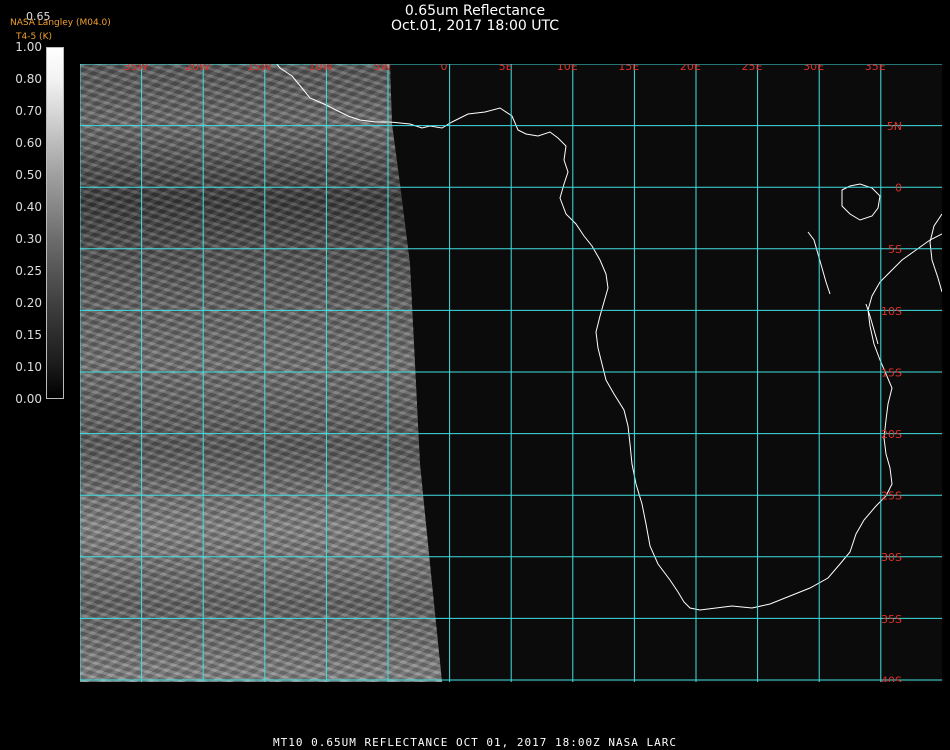  Describe the element at coordinates (752, 68) in the screenshot. I see `longitude-label: 25E` at that location.